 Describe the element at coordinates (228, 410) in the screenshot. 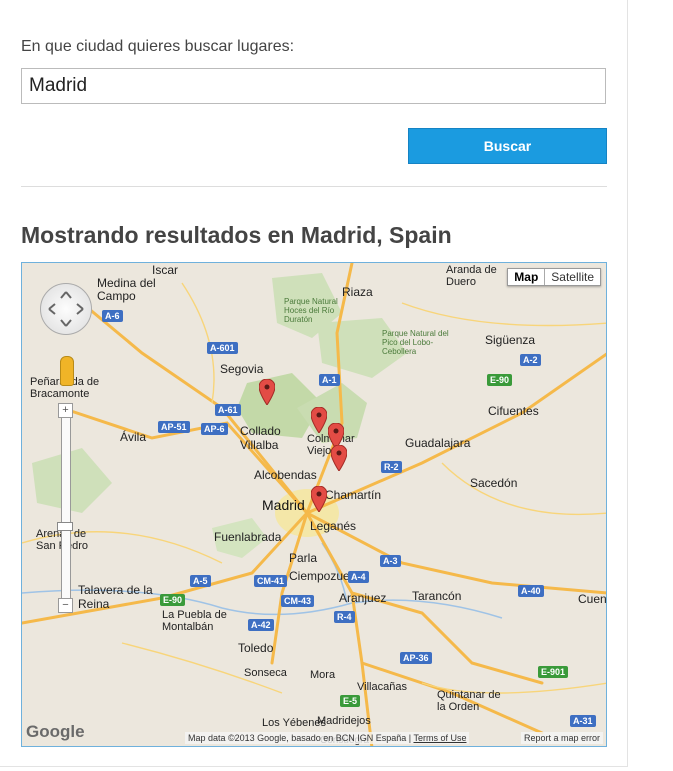

I see `road-shield: A-61` at that location.